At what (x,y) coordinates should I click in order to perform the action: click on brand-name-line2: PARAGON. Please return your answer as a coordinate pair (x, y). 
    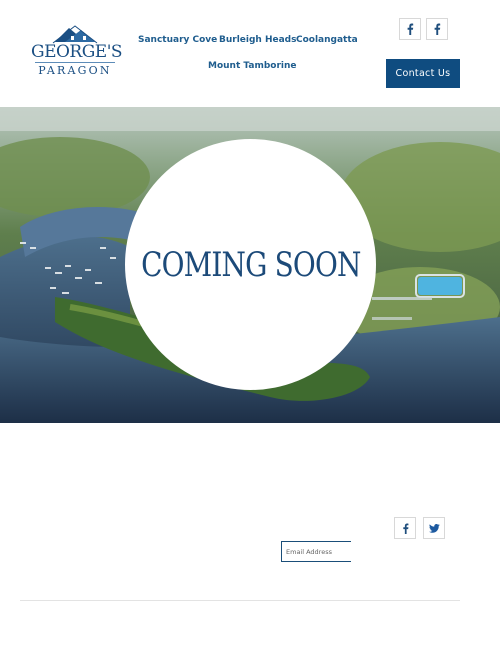
    Looking at the image, I should click on (75, 70).